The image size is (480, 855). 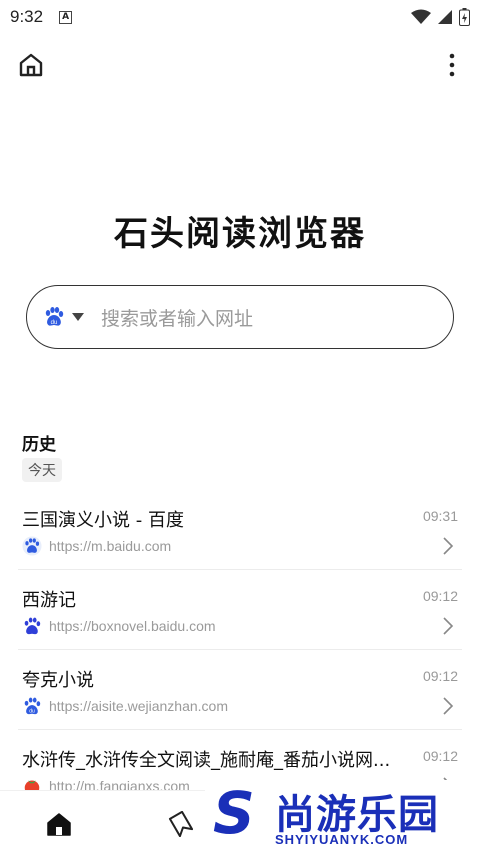 What do you see at coordinates (49, 600) in the screenshot?
I see `history-item-title: 西游记` at bounding box center [49, 600].